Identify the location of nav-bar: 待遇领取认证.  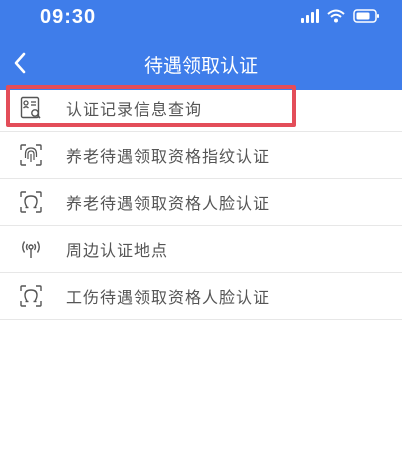
(201, 63).